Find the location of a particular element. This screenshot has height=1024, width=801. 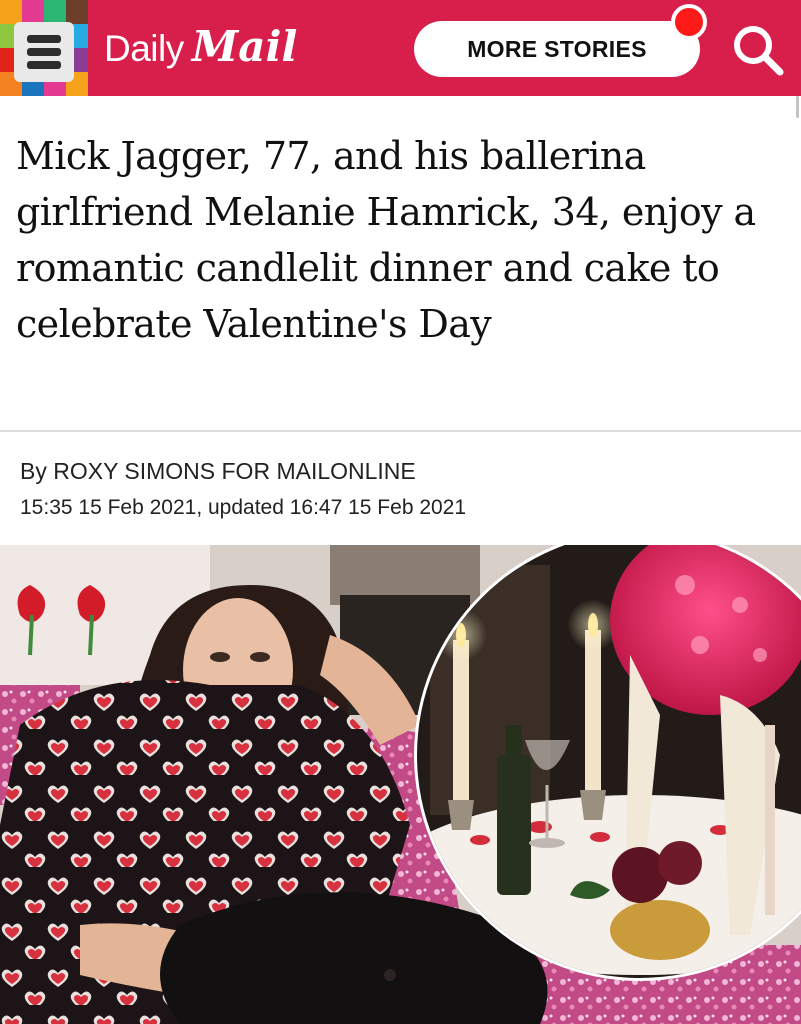

more-stories-button: MORE STORIES is located at coordinates (557, 49).